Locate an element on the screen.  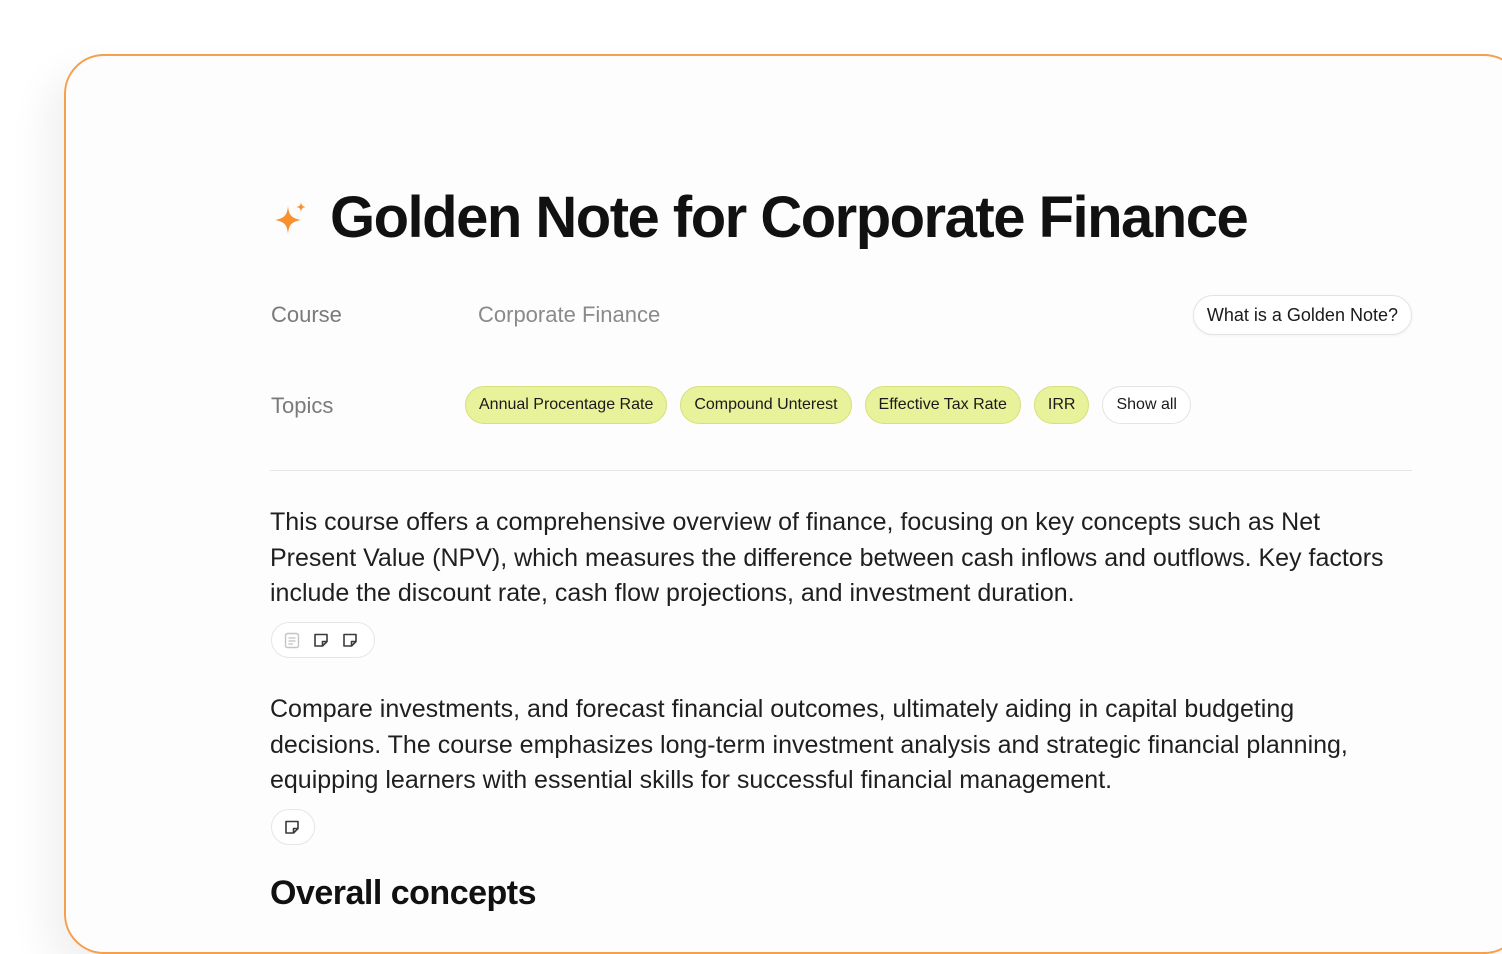
course-label: Course is located at coordinates (306, 314).